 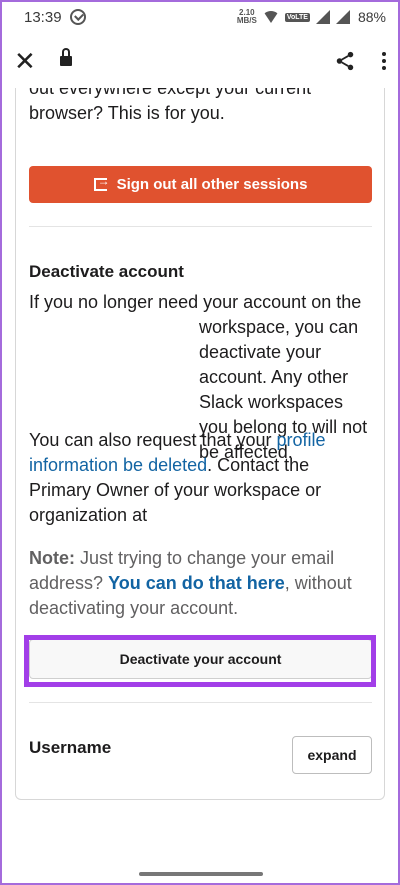 What do you see at coordinates (66, 58) in the screenshot?
I see `lock-icon` at bounding box center [66, 58].